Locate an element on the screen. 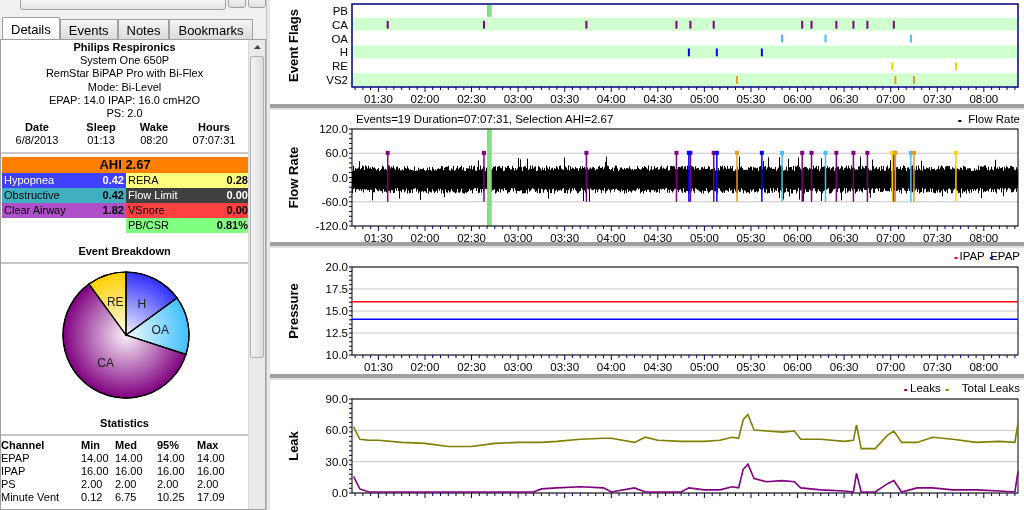 The image size is (1024, 510). axis-tick-label: 20.0 is located at coordinates (336, 267).